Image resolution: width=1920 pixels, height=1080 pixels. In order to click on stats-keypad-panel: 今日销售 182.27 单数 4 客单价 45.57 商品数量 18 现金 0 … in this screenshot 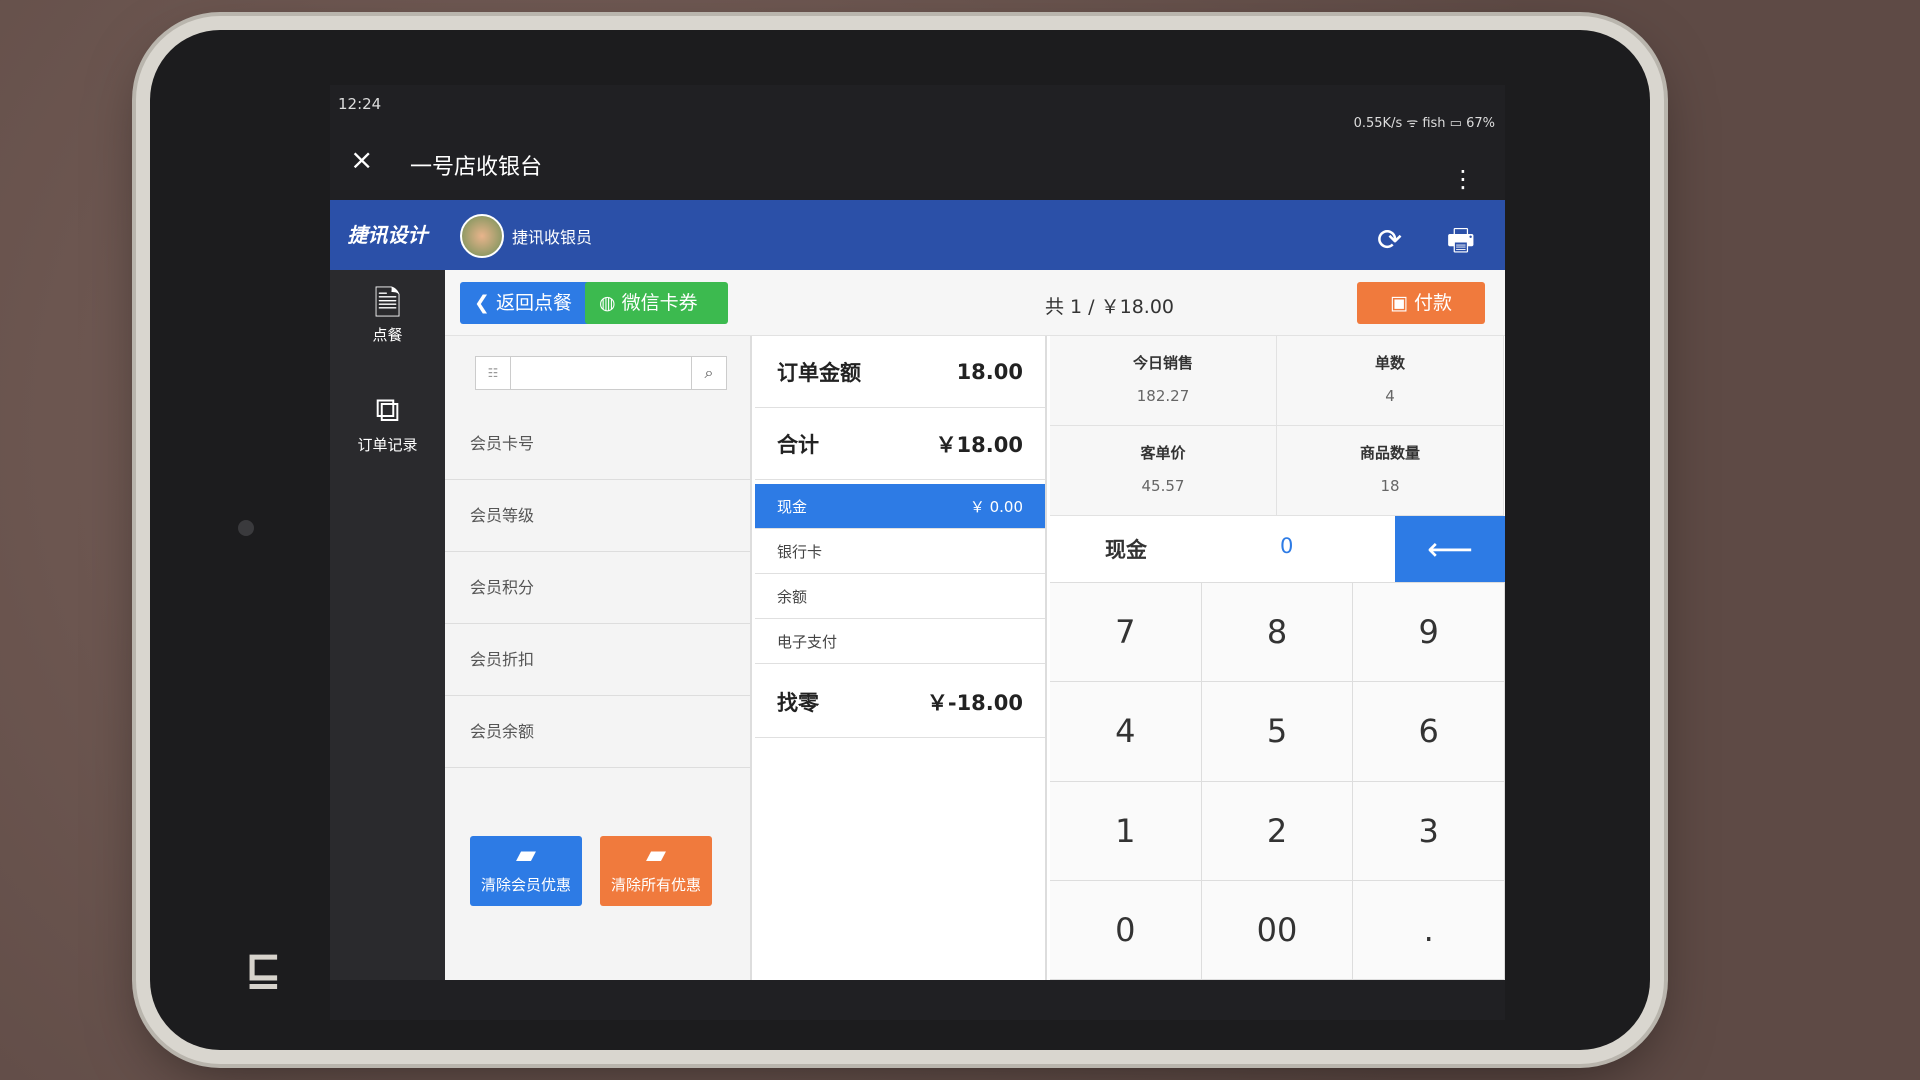, I will do `click(1277, 658)`.